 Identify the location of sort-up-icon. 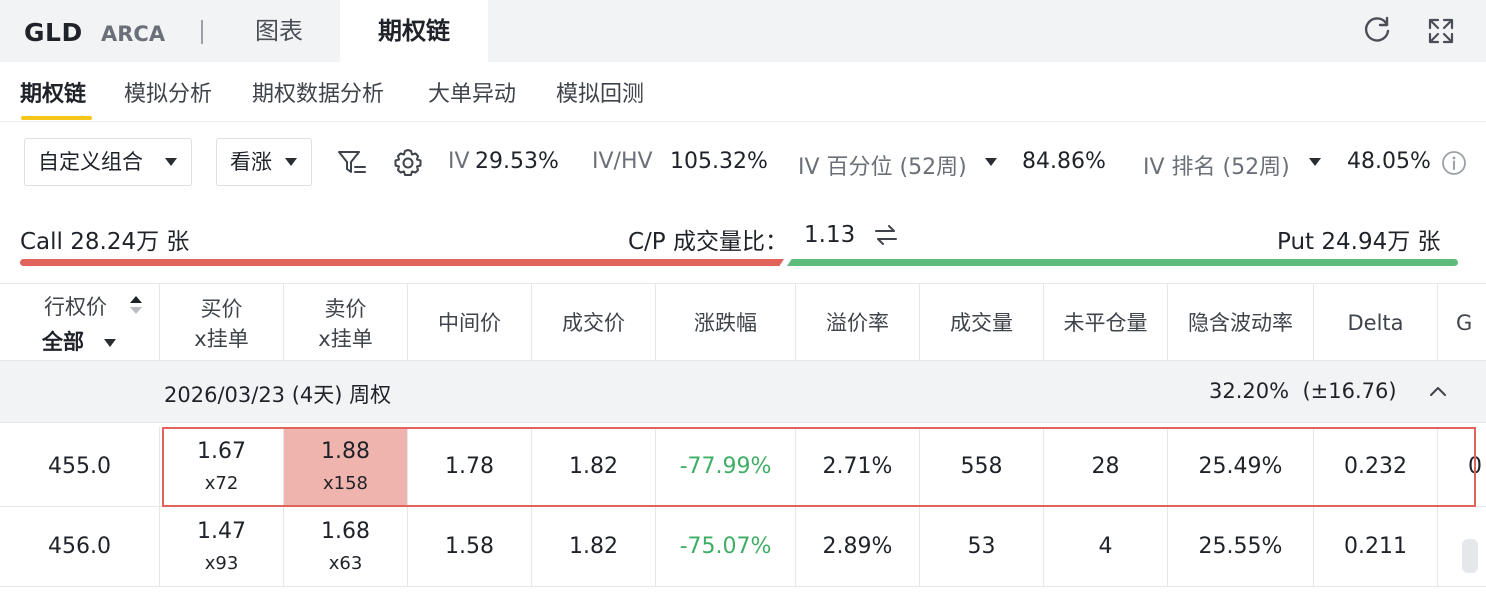
(136, 299).